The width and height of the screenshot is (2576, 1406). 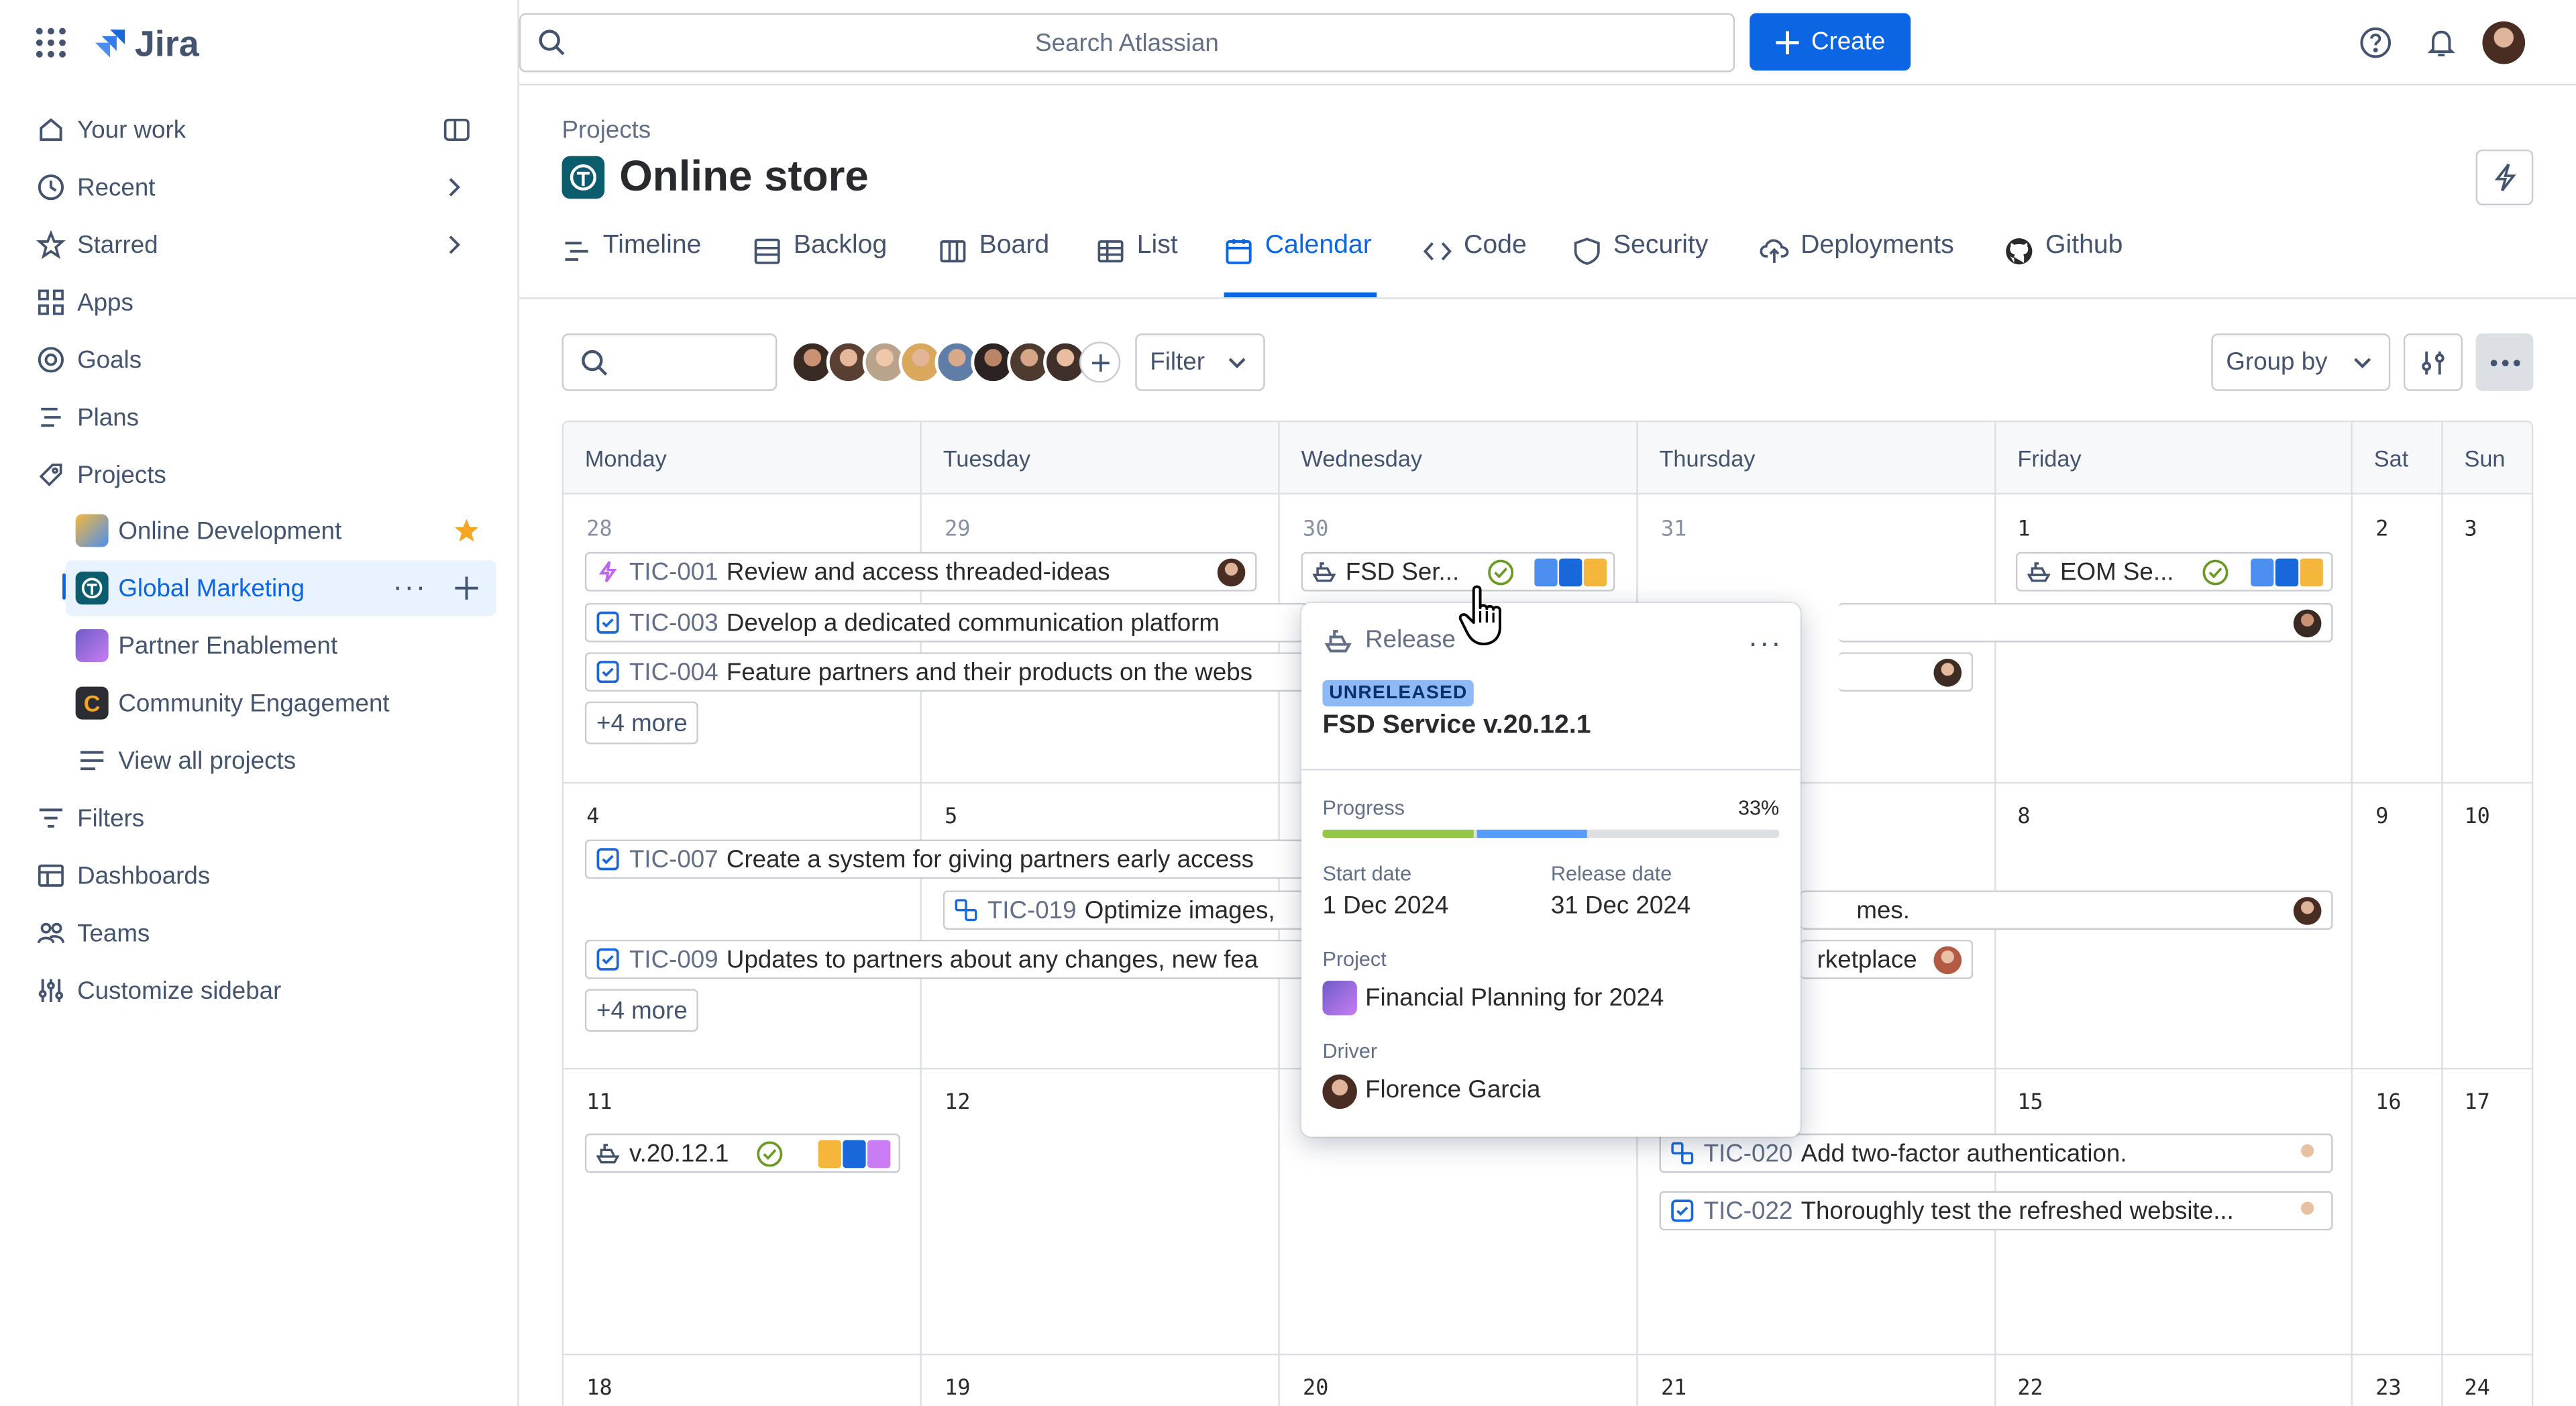 I want to click on sidebar-item-apps: Apps, so click(x=259, y=302).